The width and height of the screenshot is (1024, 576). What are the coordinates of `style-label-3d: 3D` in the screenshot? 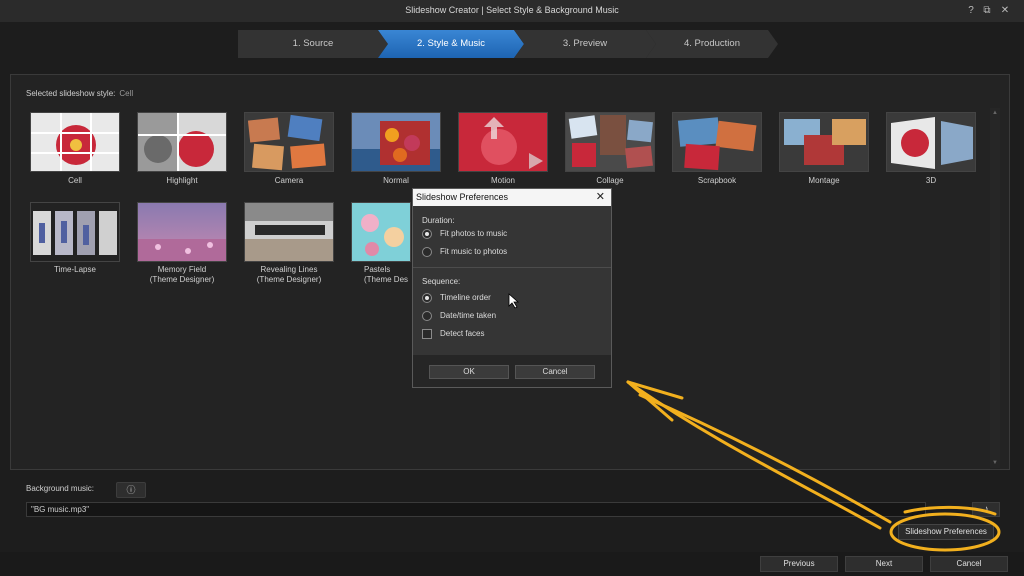 It's located at (931, 180).